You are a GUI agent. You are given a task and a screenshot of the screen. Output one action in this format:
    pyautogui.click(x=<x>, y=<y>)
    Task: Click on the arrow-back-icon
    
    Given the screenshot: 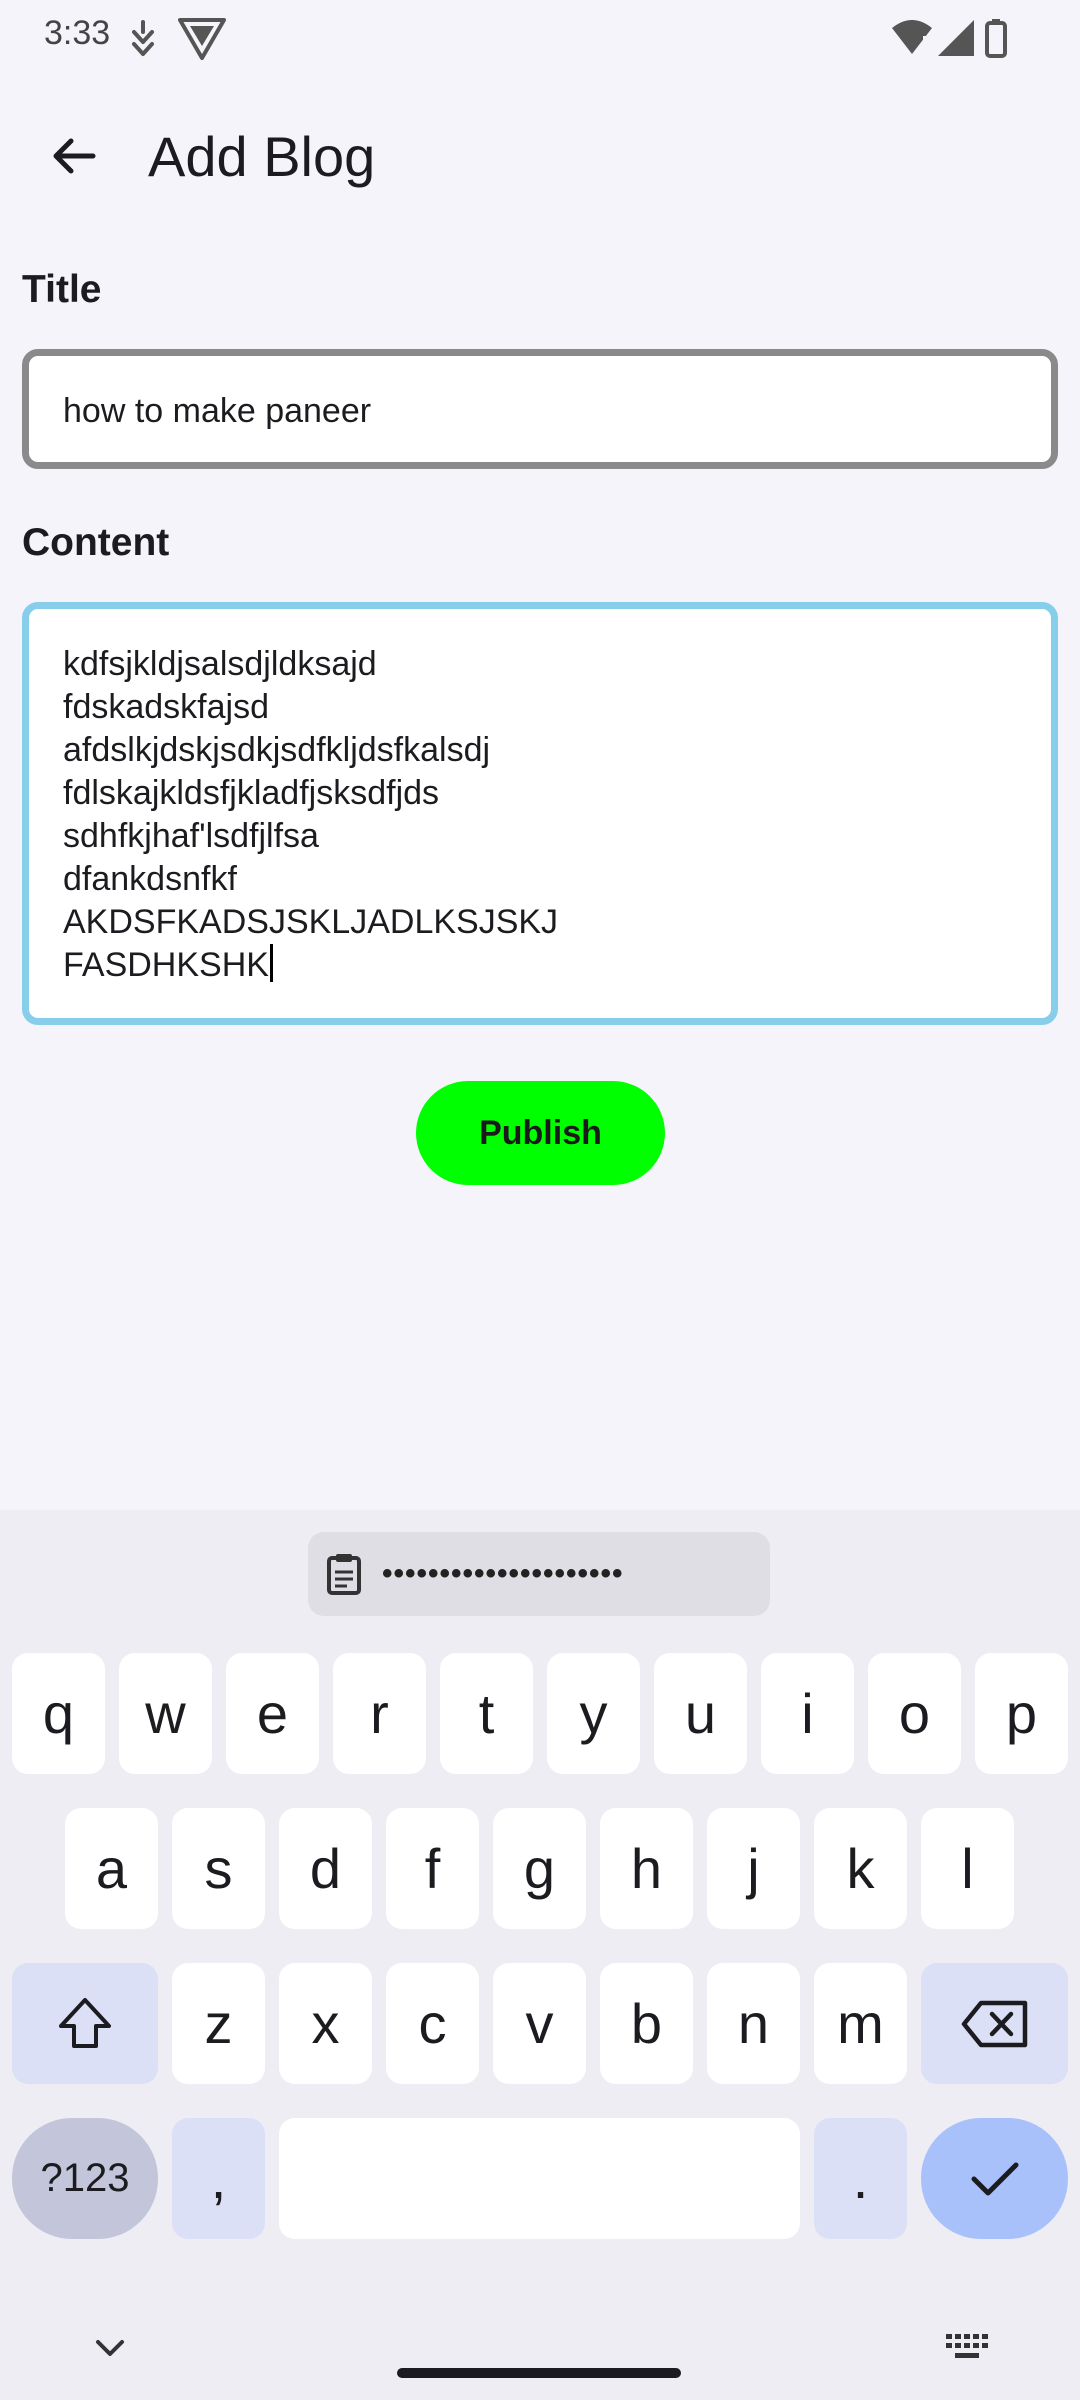 What is the action you would take?
    pyautogui.click(x=74, y=156)
    